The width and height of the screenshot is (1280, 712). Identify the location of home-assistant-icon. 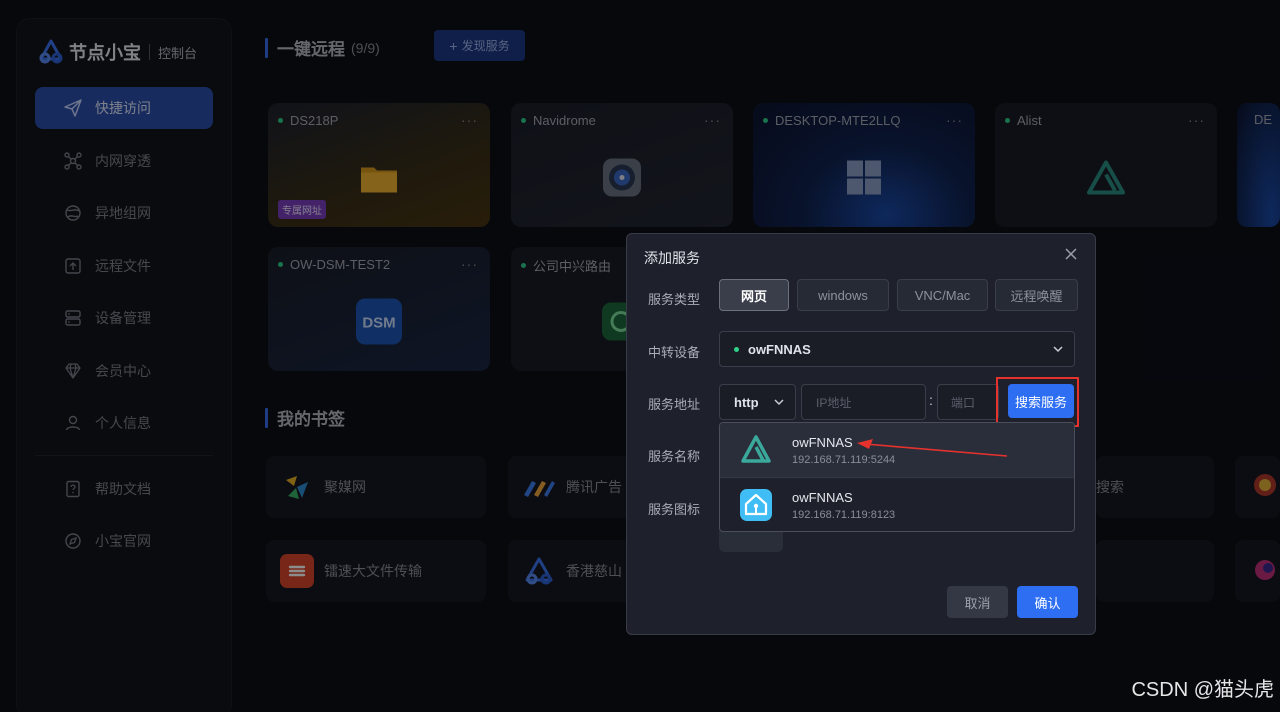
(756, 505).